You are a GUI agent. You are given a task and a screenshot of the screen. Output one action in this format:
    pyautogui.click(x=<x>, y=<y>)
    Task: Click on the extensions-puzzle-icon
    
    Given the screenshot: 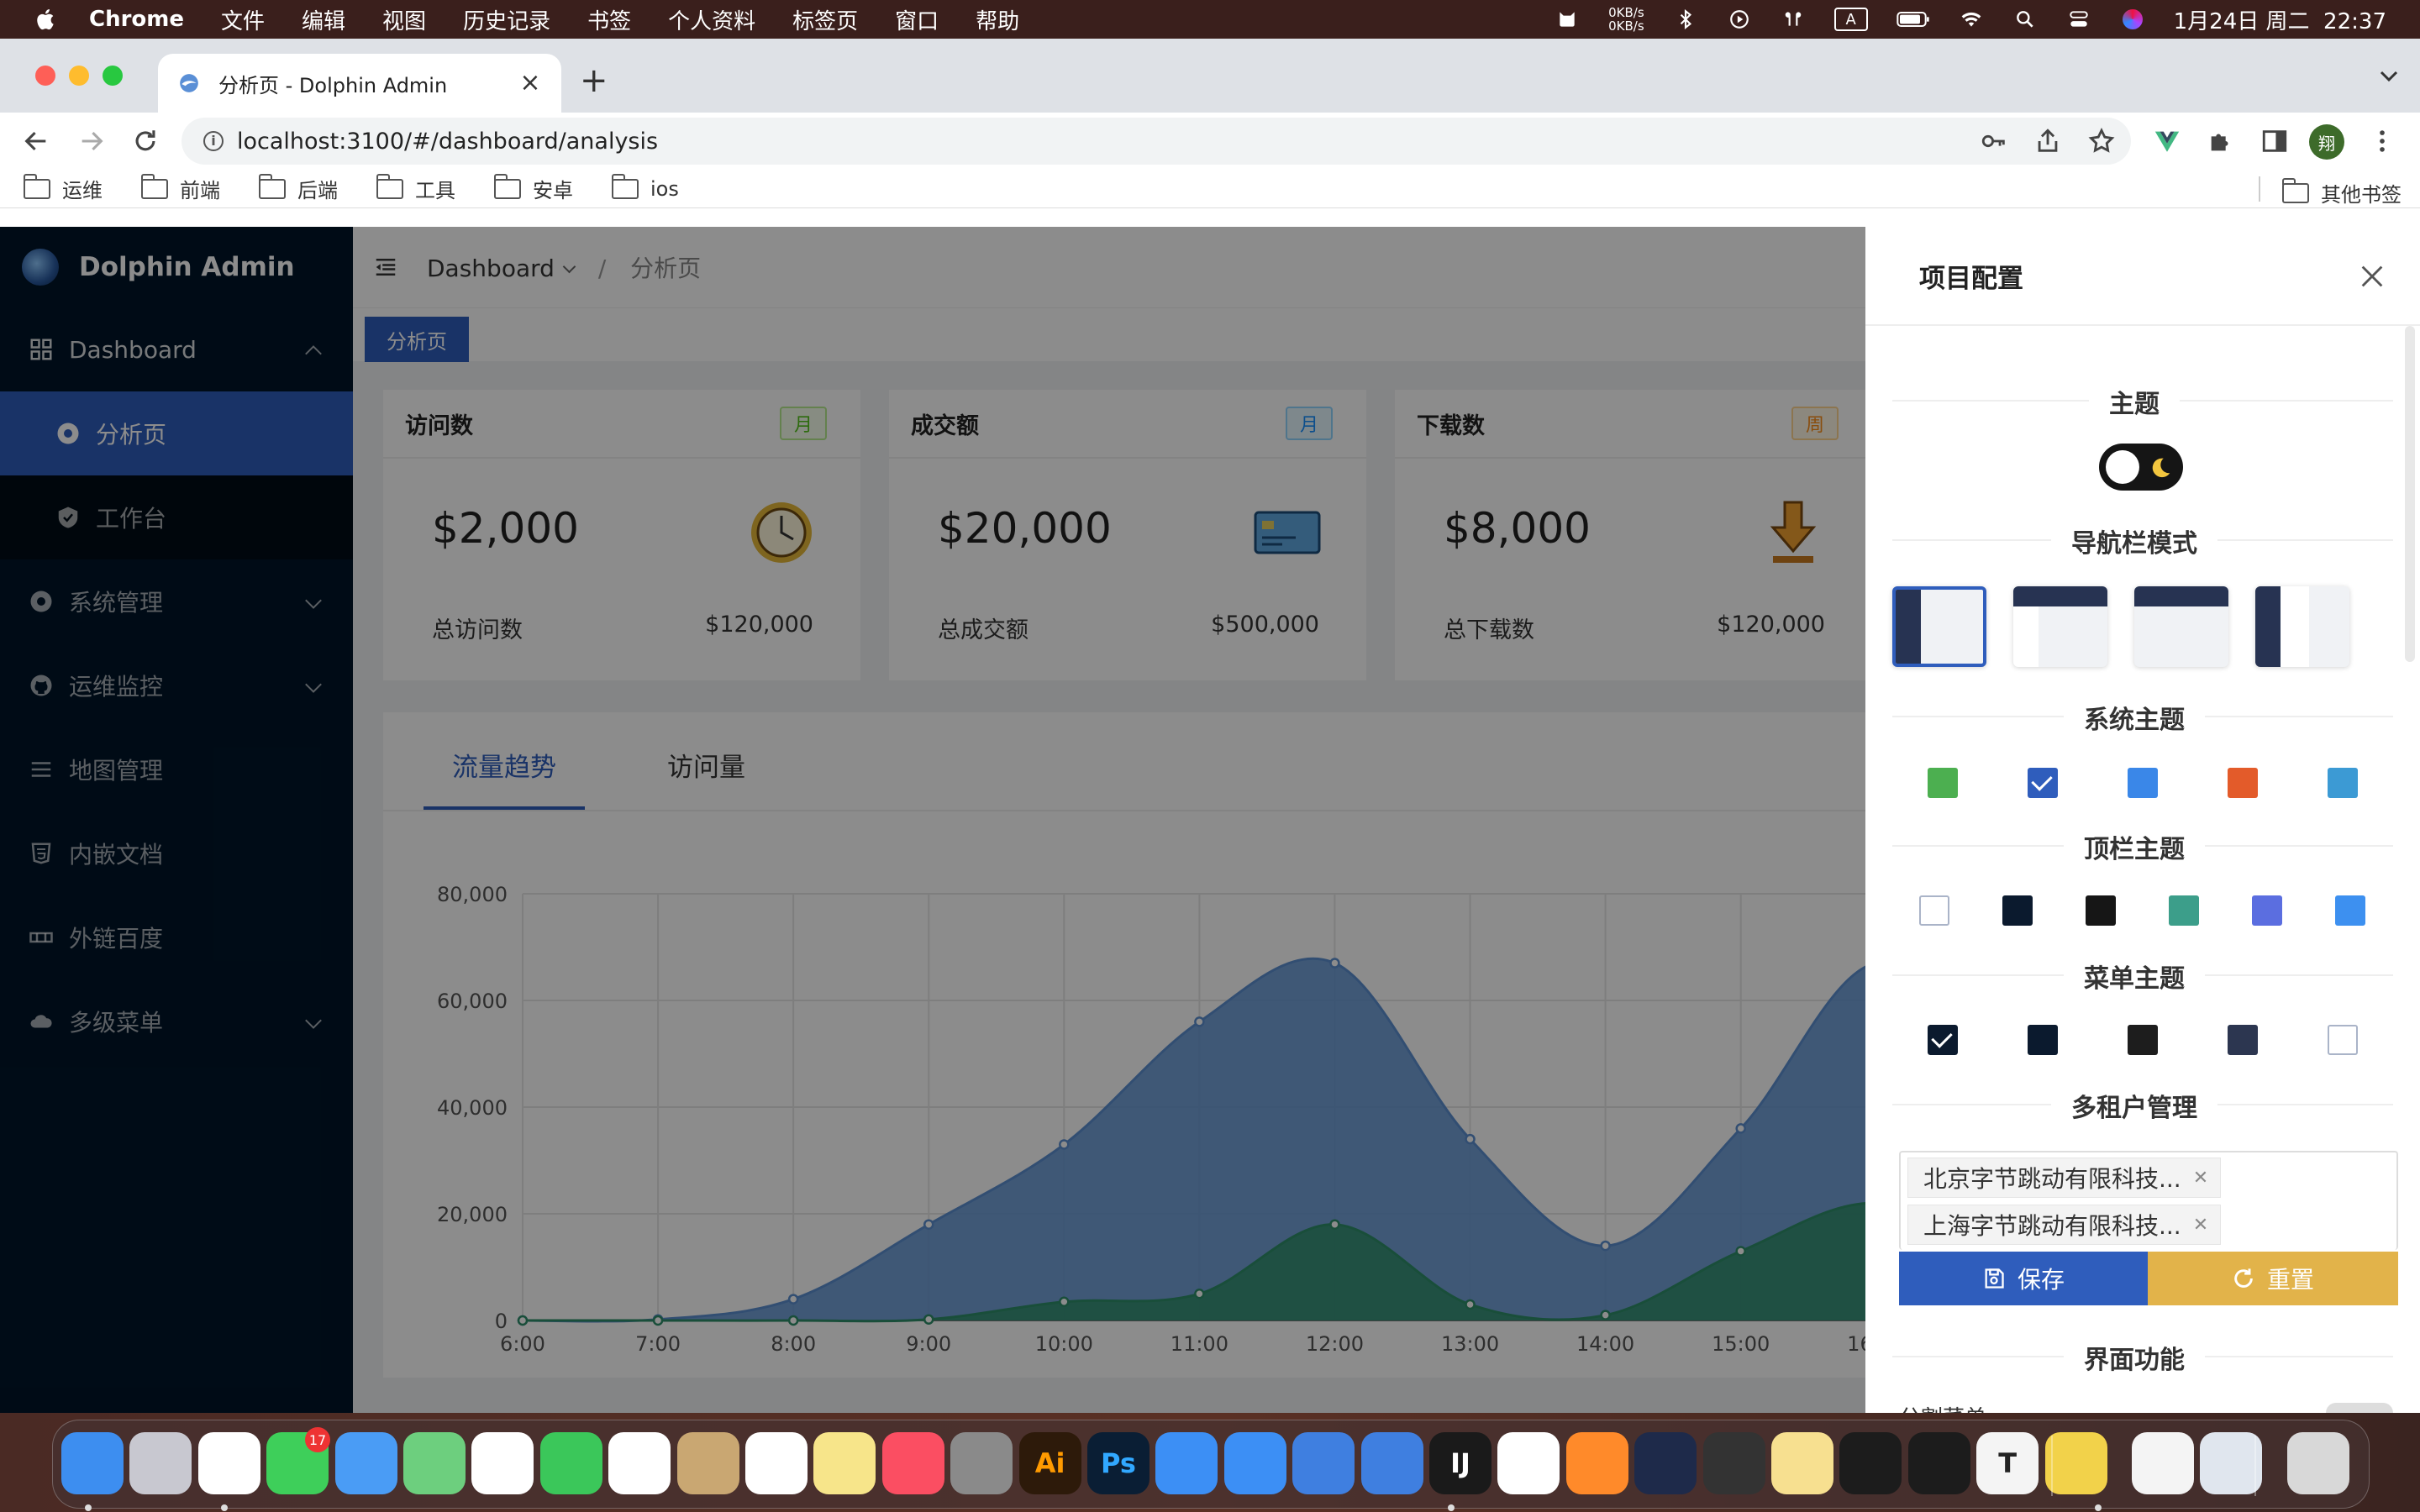 What is the action you would take?
    pyautogui.click(x=2221, y=141)
    